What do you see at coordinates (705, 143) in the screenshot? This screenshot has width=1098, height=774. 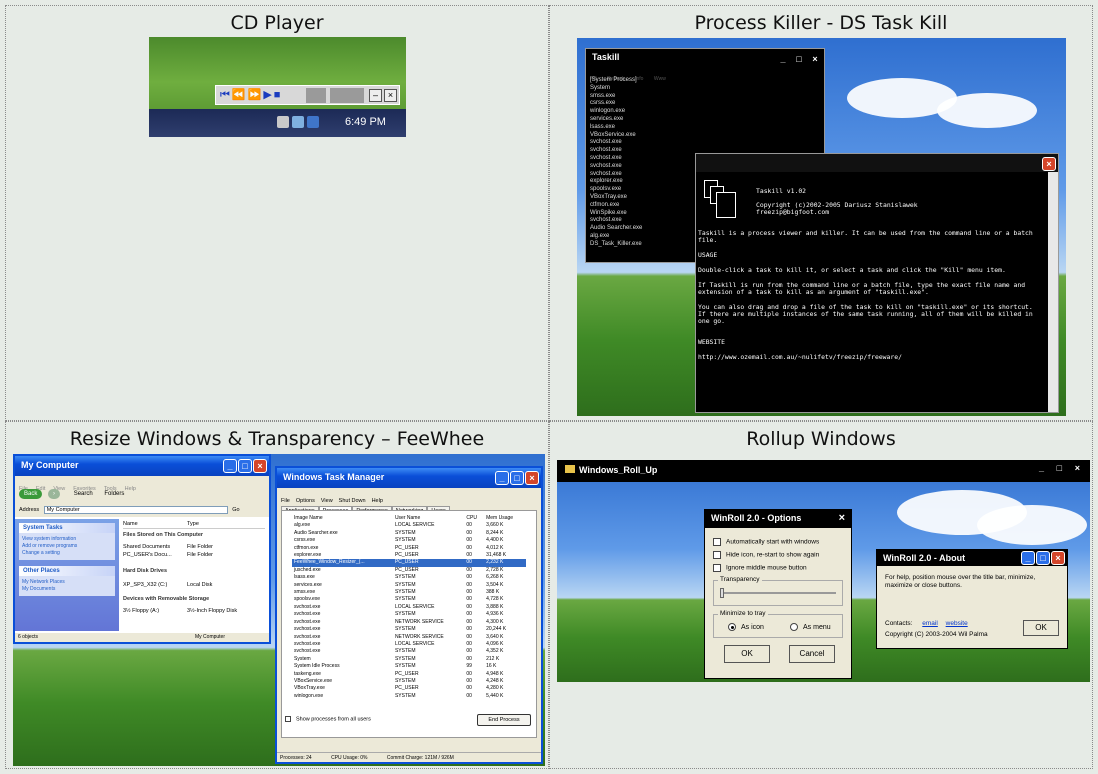 I see `process-item: svchost.exe` at bounding box center [705, 143].